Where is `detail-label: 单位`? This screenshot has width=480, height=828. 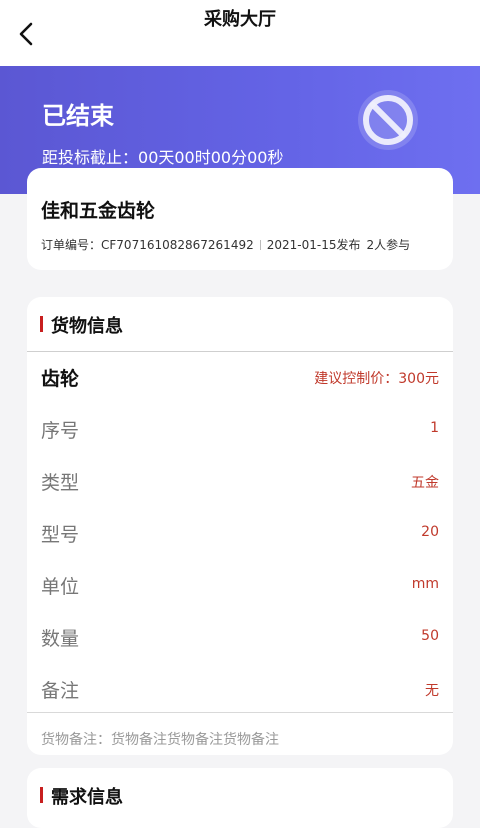
detail-label: 单位 is located at coordinates (60, 587).